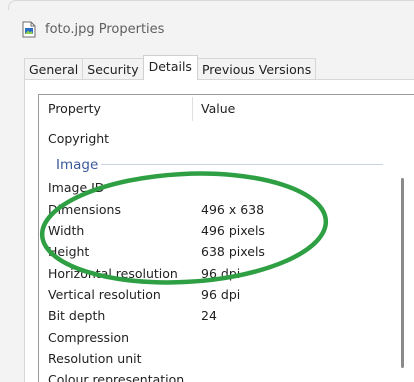  What do you see at coordinates (219, 187) in the screenshot?
I see `list-item-image-id: Image ID` at bounding box center [219, 187].